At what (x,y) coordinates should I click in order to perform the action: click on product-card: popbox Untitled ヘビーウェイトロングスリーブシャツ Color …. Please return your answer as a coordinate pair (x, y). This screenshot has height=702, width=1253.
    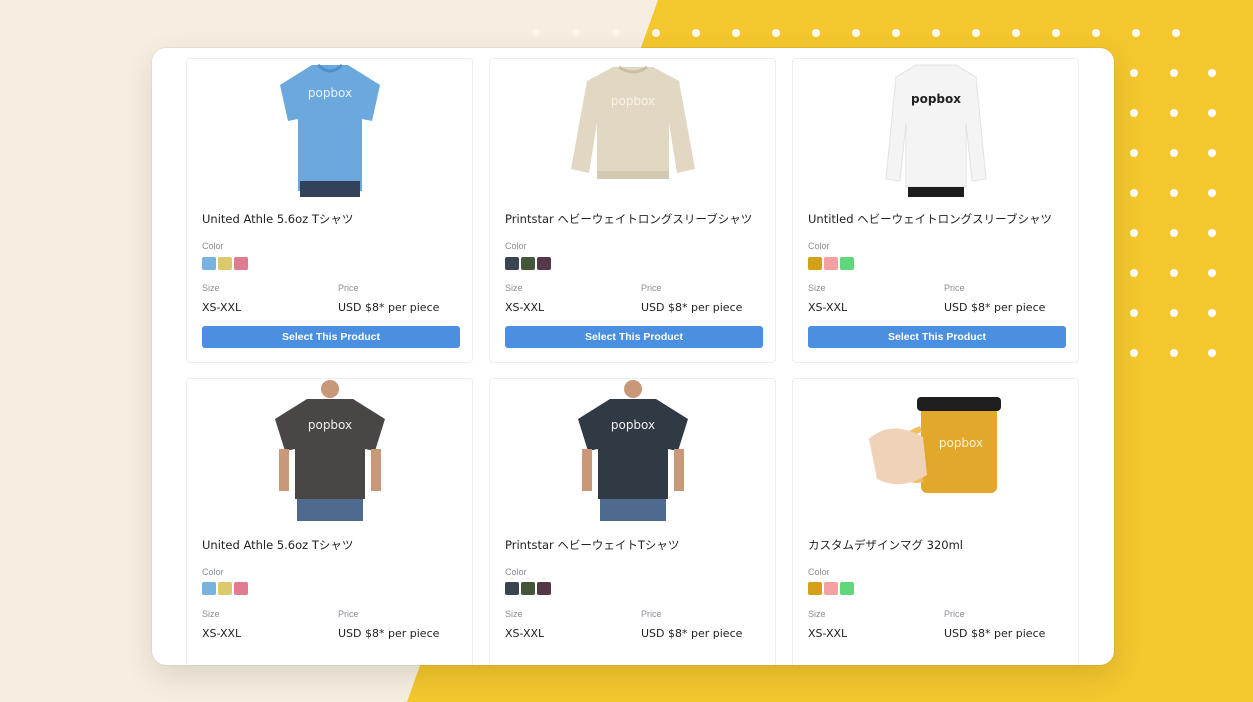
    Looking at the image, I should click on (935, 210).